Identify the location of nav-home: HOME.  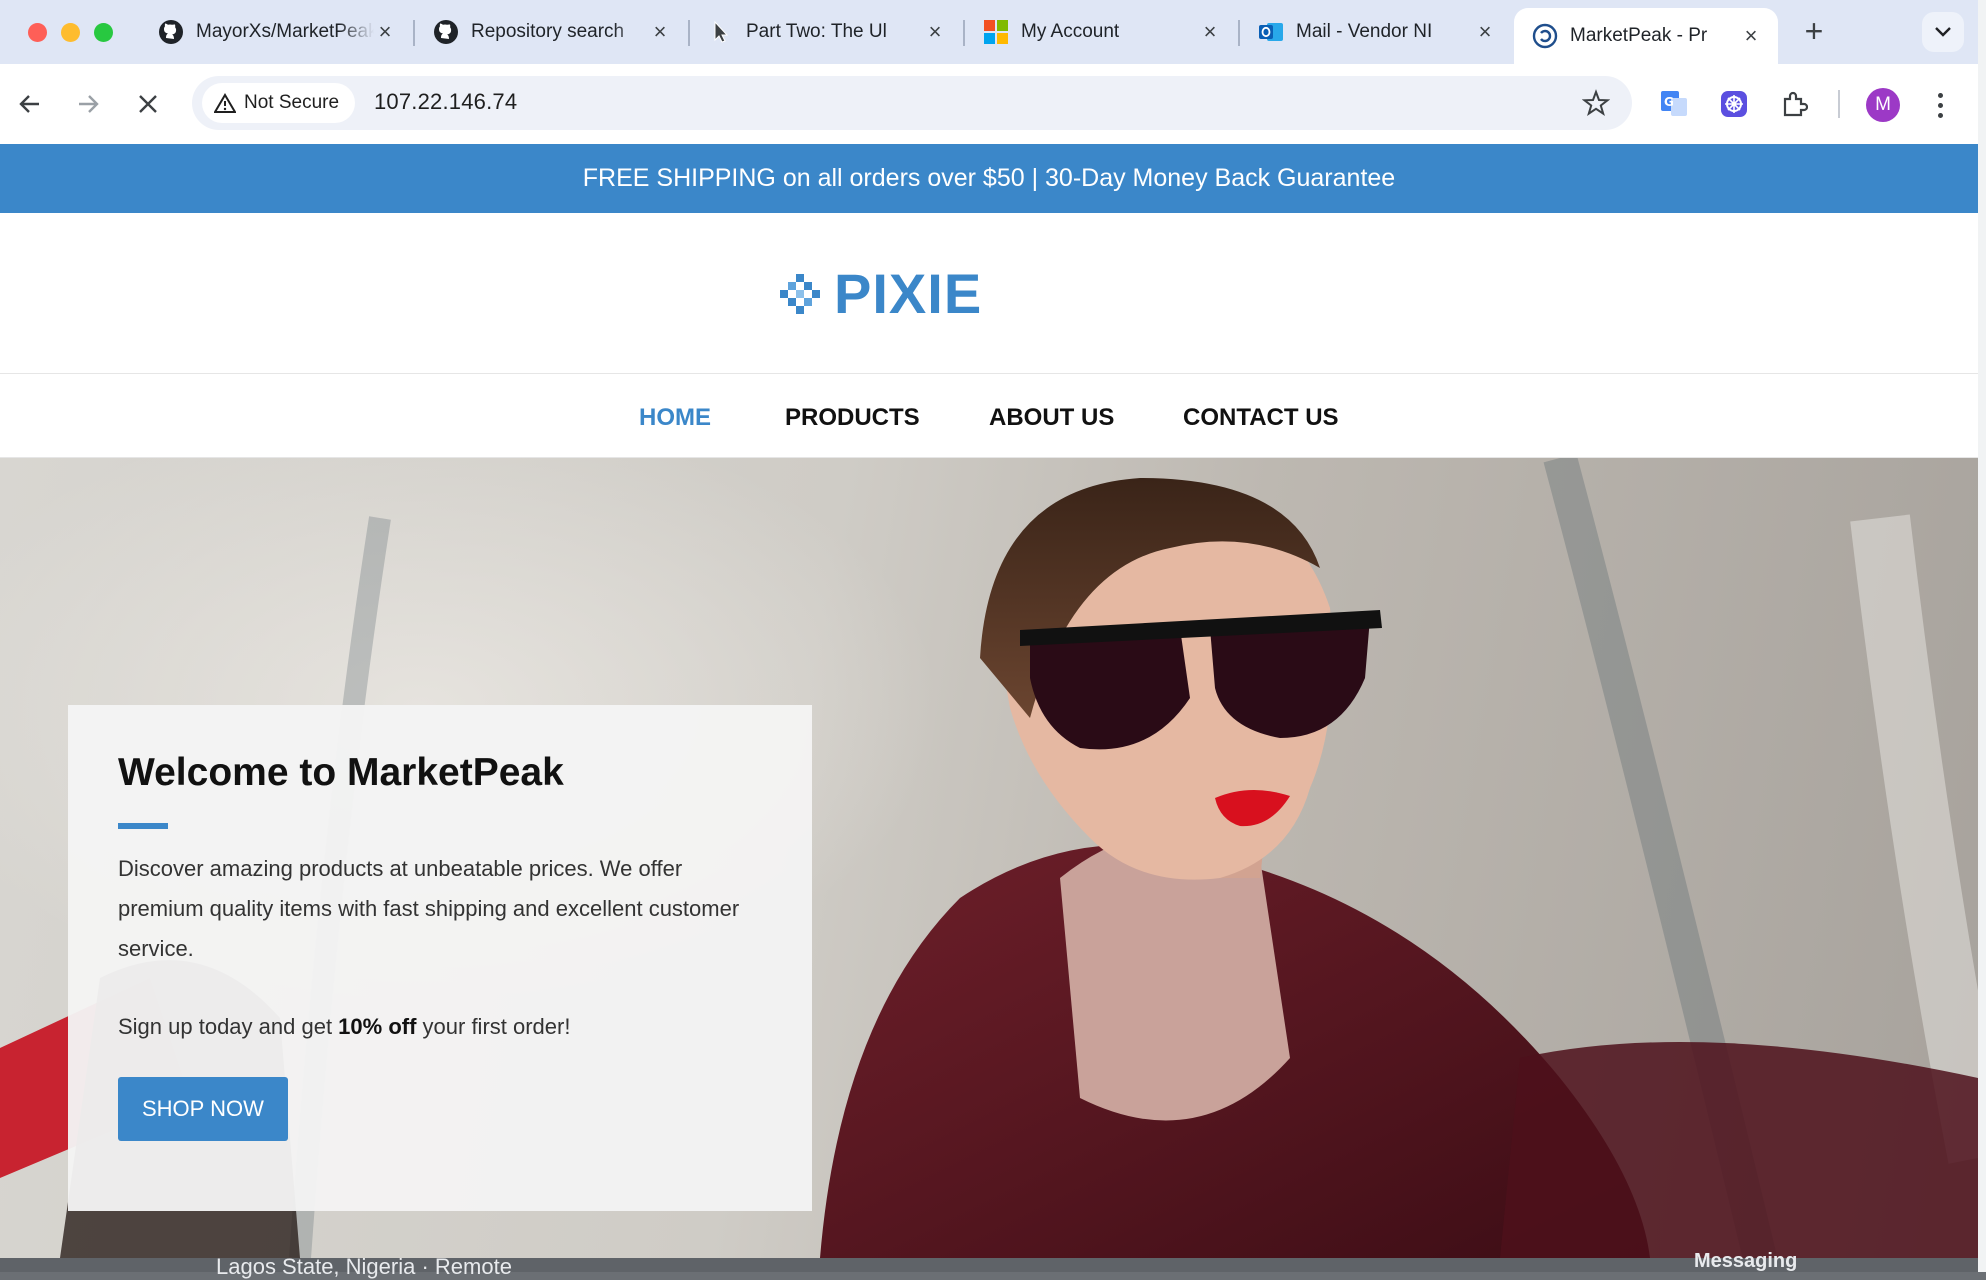
(675, 418).